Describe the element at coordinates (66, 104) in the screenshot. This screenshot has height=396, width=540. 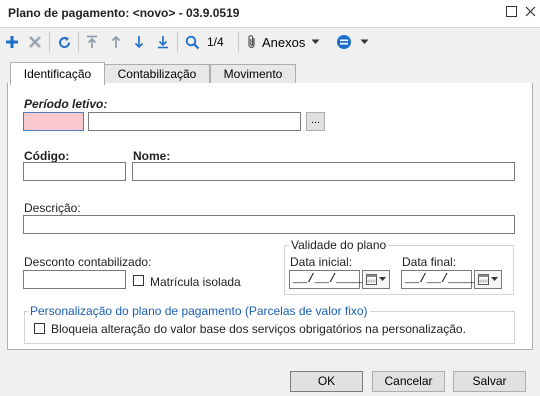
I see `periodo-letivo-label: Período letivo:` at that location.